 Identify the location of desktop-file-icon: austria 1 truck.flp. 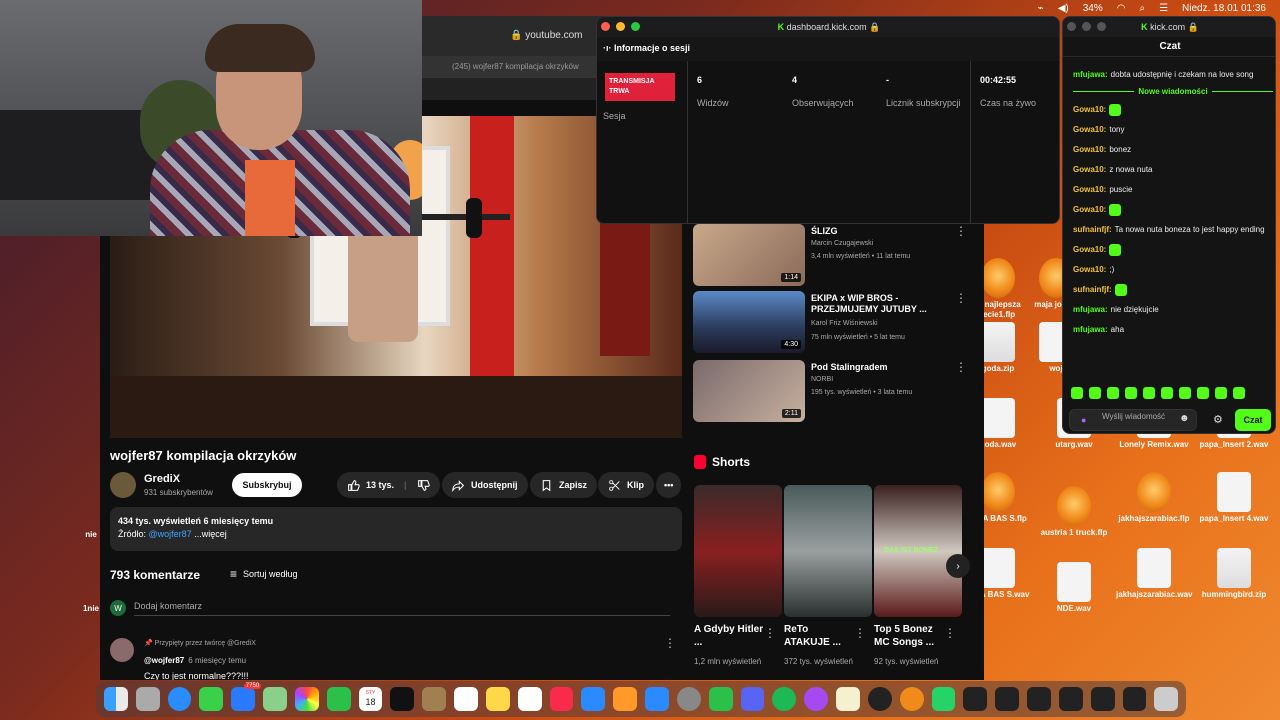
(1074, 512).